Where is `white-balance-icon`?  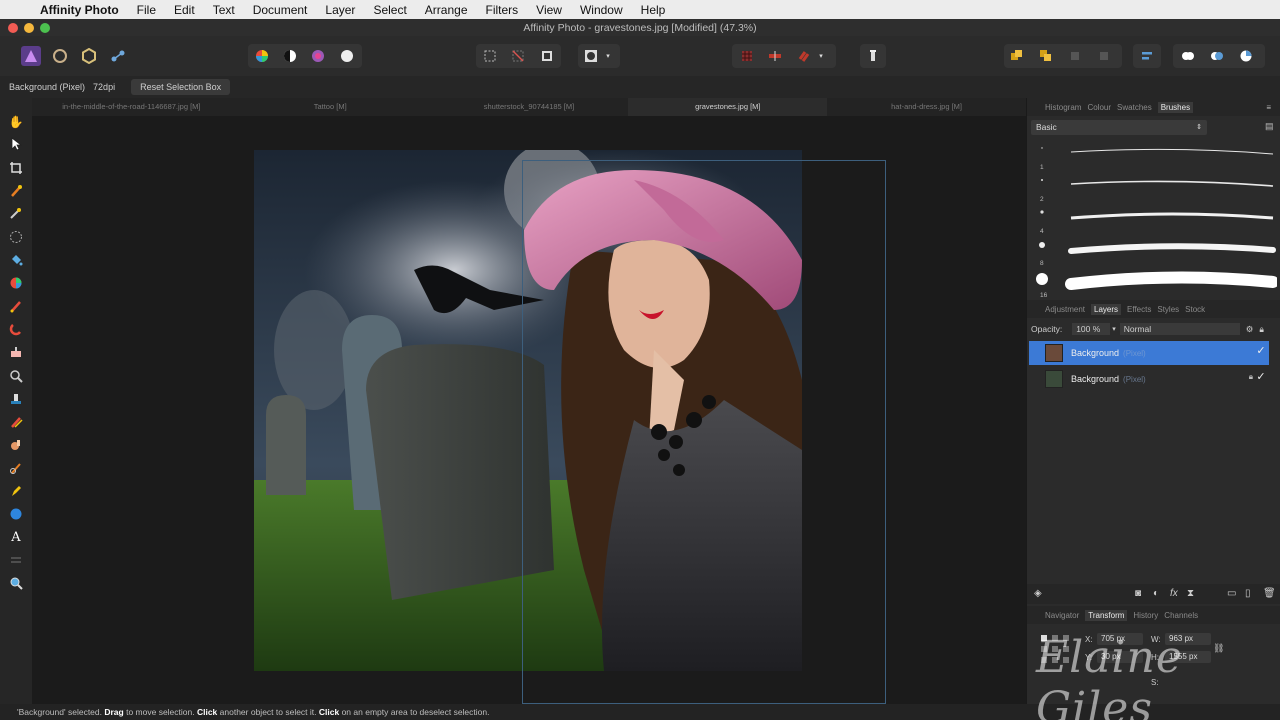 white-balance-icon is located at coordinates (347, 56).